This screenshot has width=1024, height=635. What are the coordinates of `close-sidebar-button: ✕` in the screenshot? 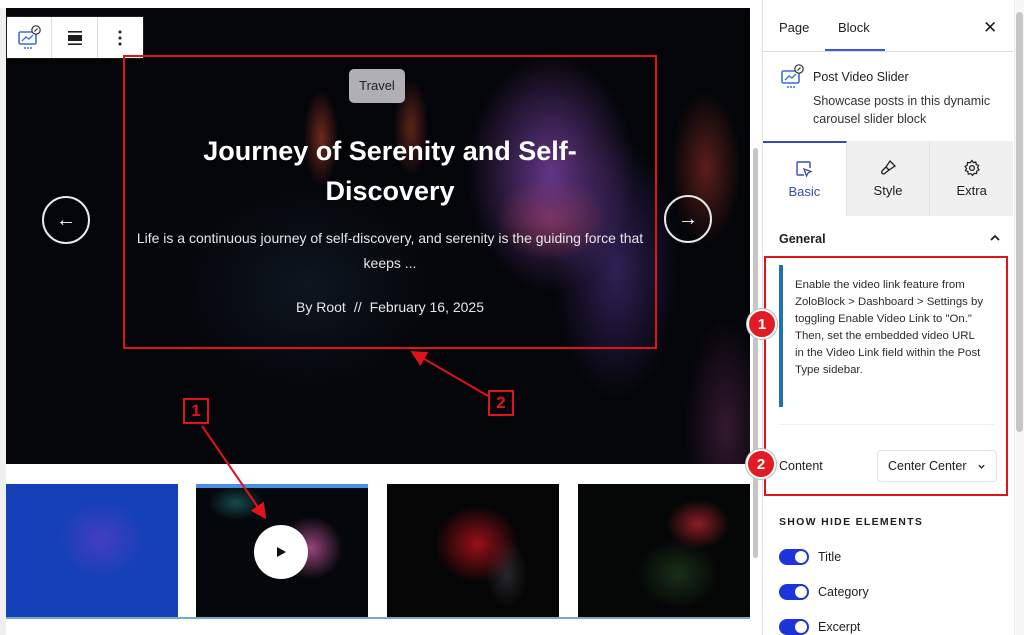 It's located at (990, 28).